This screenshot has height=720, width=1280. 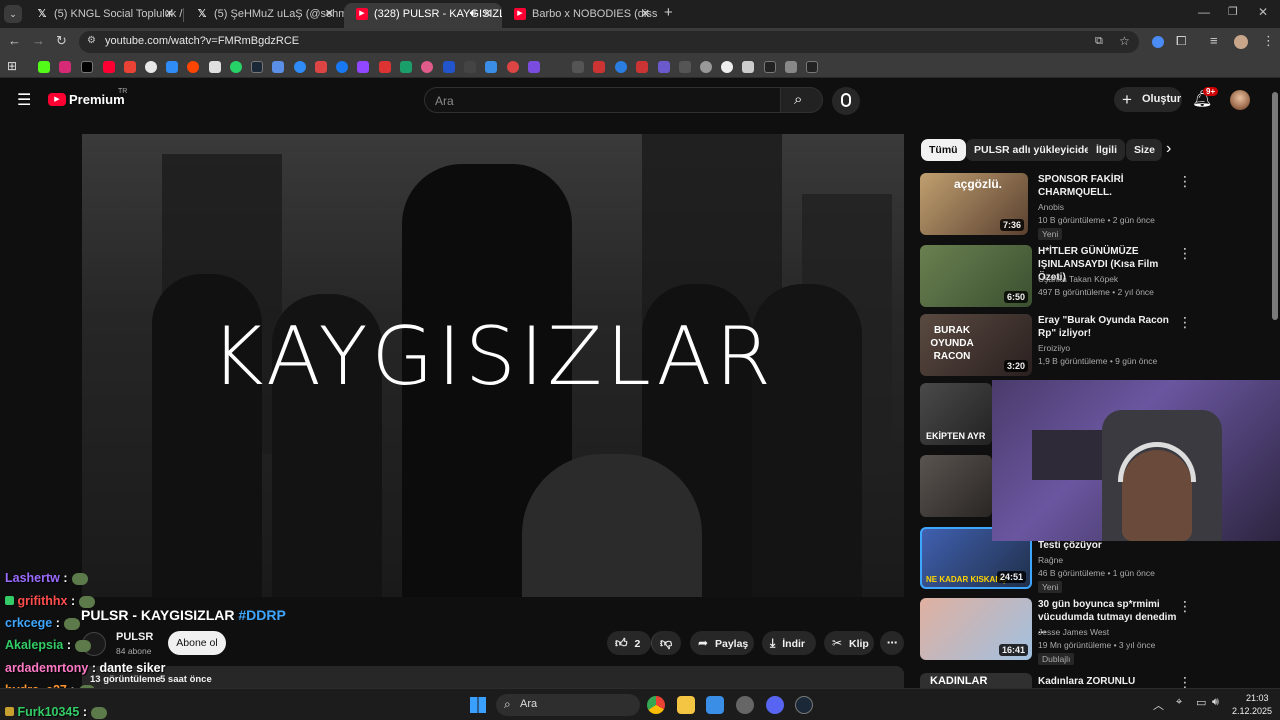 I want to click on c-bookmark-icon, so click(x=770, y=67).